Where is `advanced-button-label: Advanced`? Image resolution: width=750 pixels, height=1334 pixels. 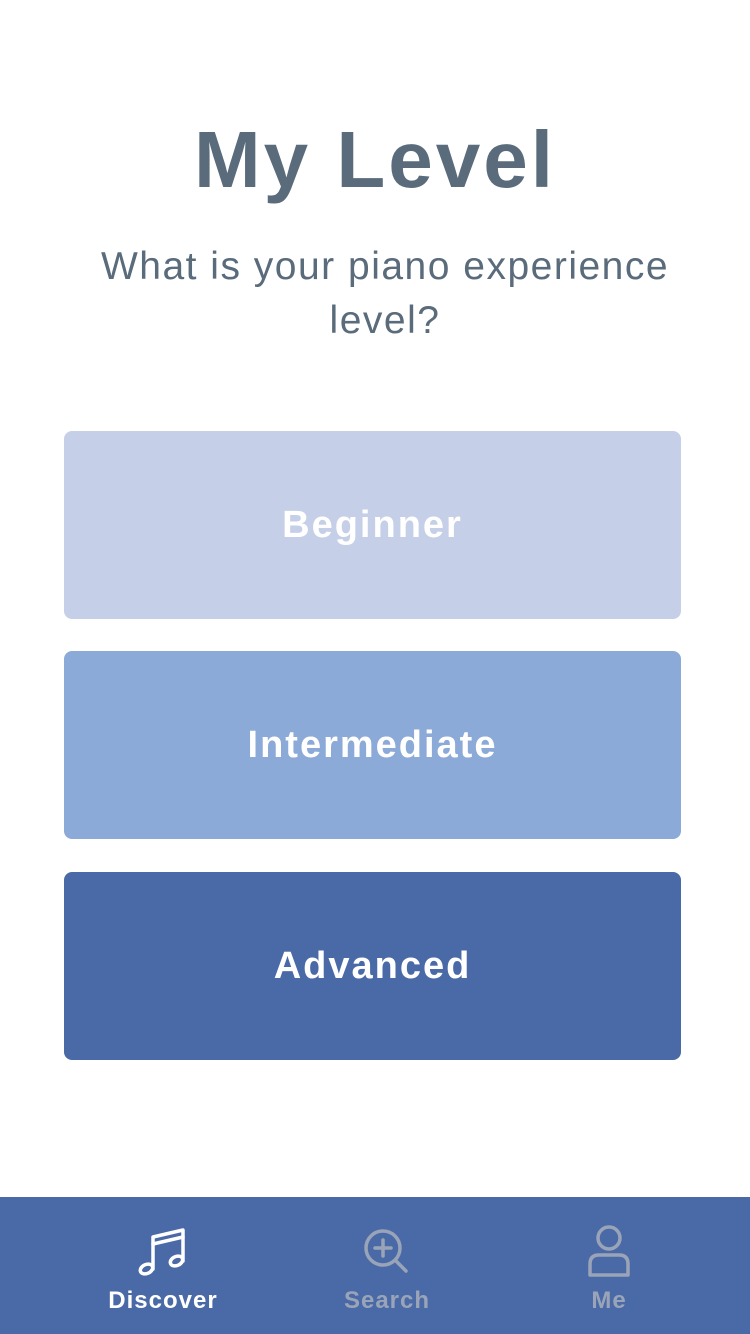
advanced-button-label: Advanced is located at coordinates (372, 965).